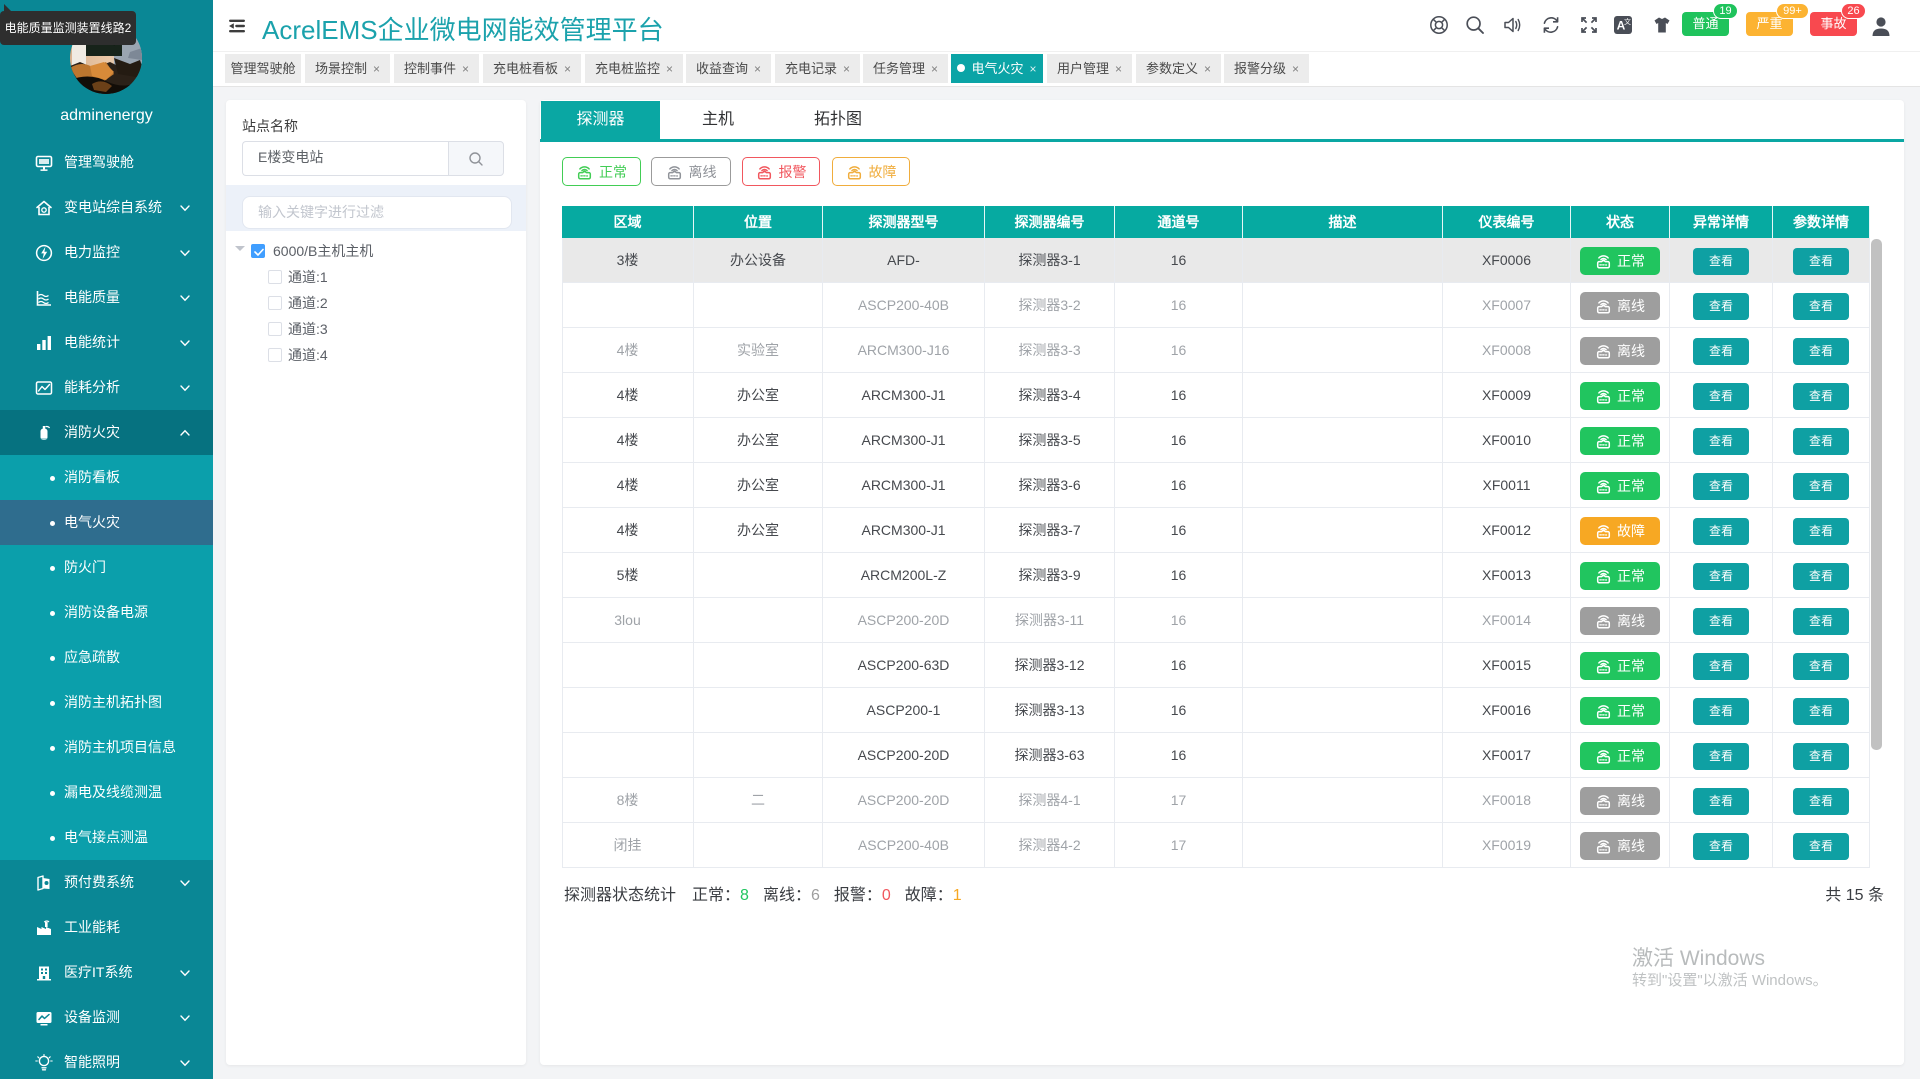 Image resolution: width=1920 pixels, height=1079 pixels. Describe the element at coordinates (1627, 21) in the screenshot. I see `svg-text: 文` at that location.